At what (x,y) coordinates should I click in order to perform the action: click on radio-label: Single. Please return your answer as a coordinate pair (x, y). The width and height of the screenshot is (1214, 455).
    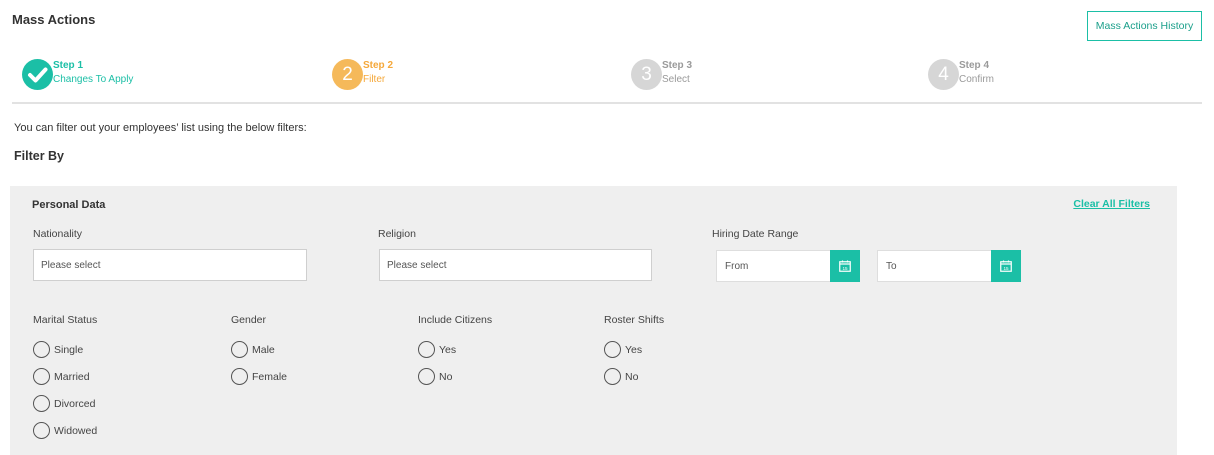
    Looking at the image, I should click on (69, 349).